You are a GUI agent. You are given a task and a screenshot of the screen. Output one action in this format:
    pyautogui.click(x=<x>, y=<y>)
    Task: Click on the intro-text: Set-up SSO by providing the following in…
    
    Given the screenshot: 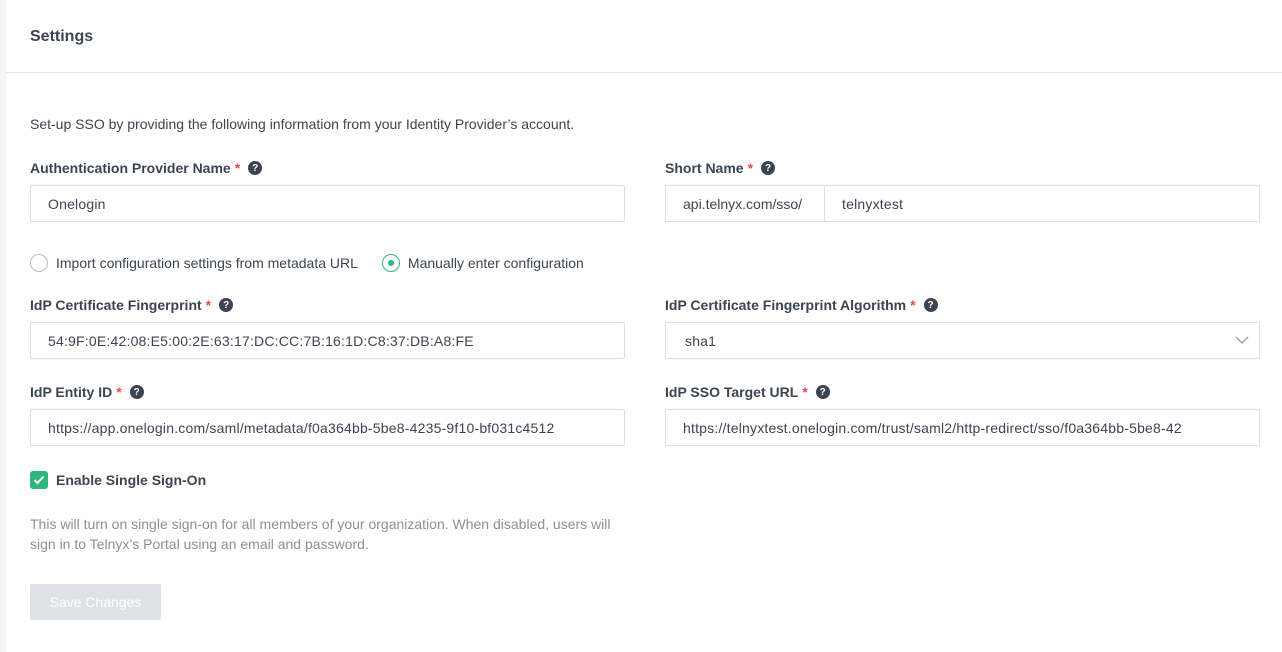 What is the action you would take?
    pyautogui.click(x=302, y=124)
    